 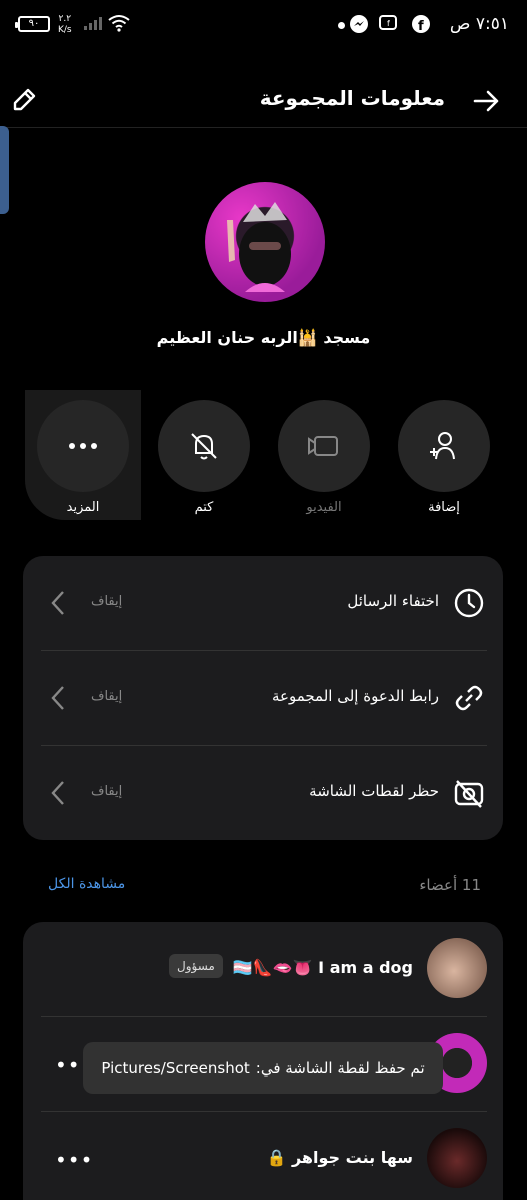 What do you see at coordinates (355, 696) in the screenshot?
I see `invite-link-label: رابط الدعوة إلى المجموعة` at bounding box center [355, 696].